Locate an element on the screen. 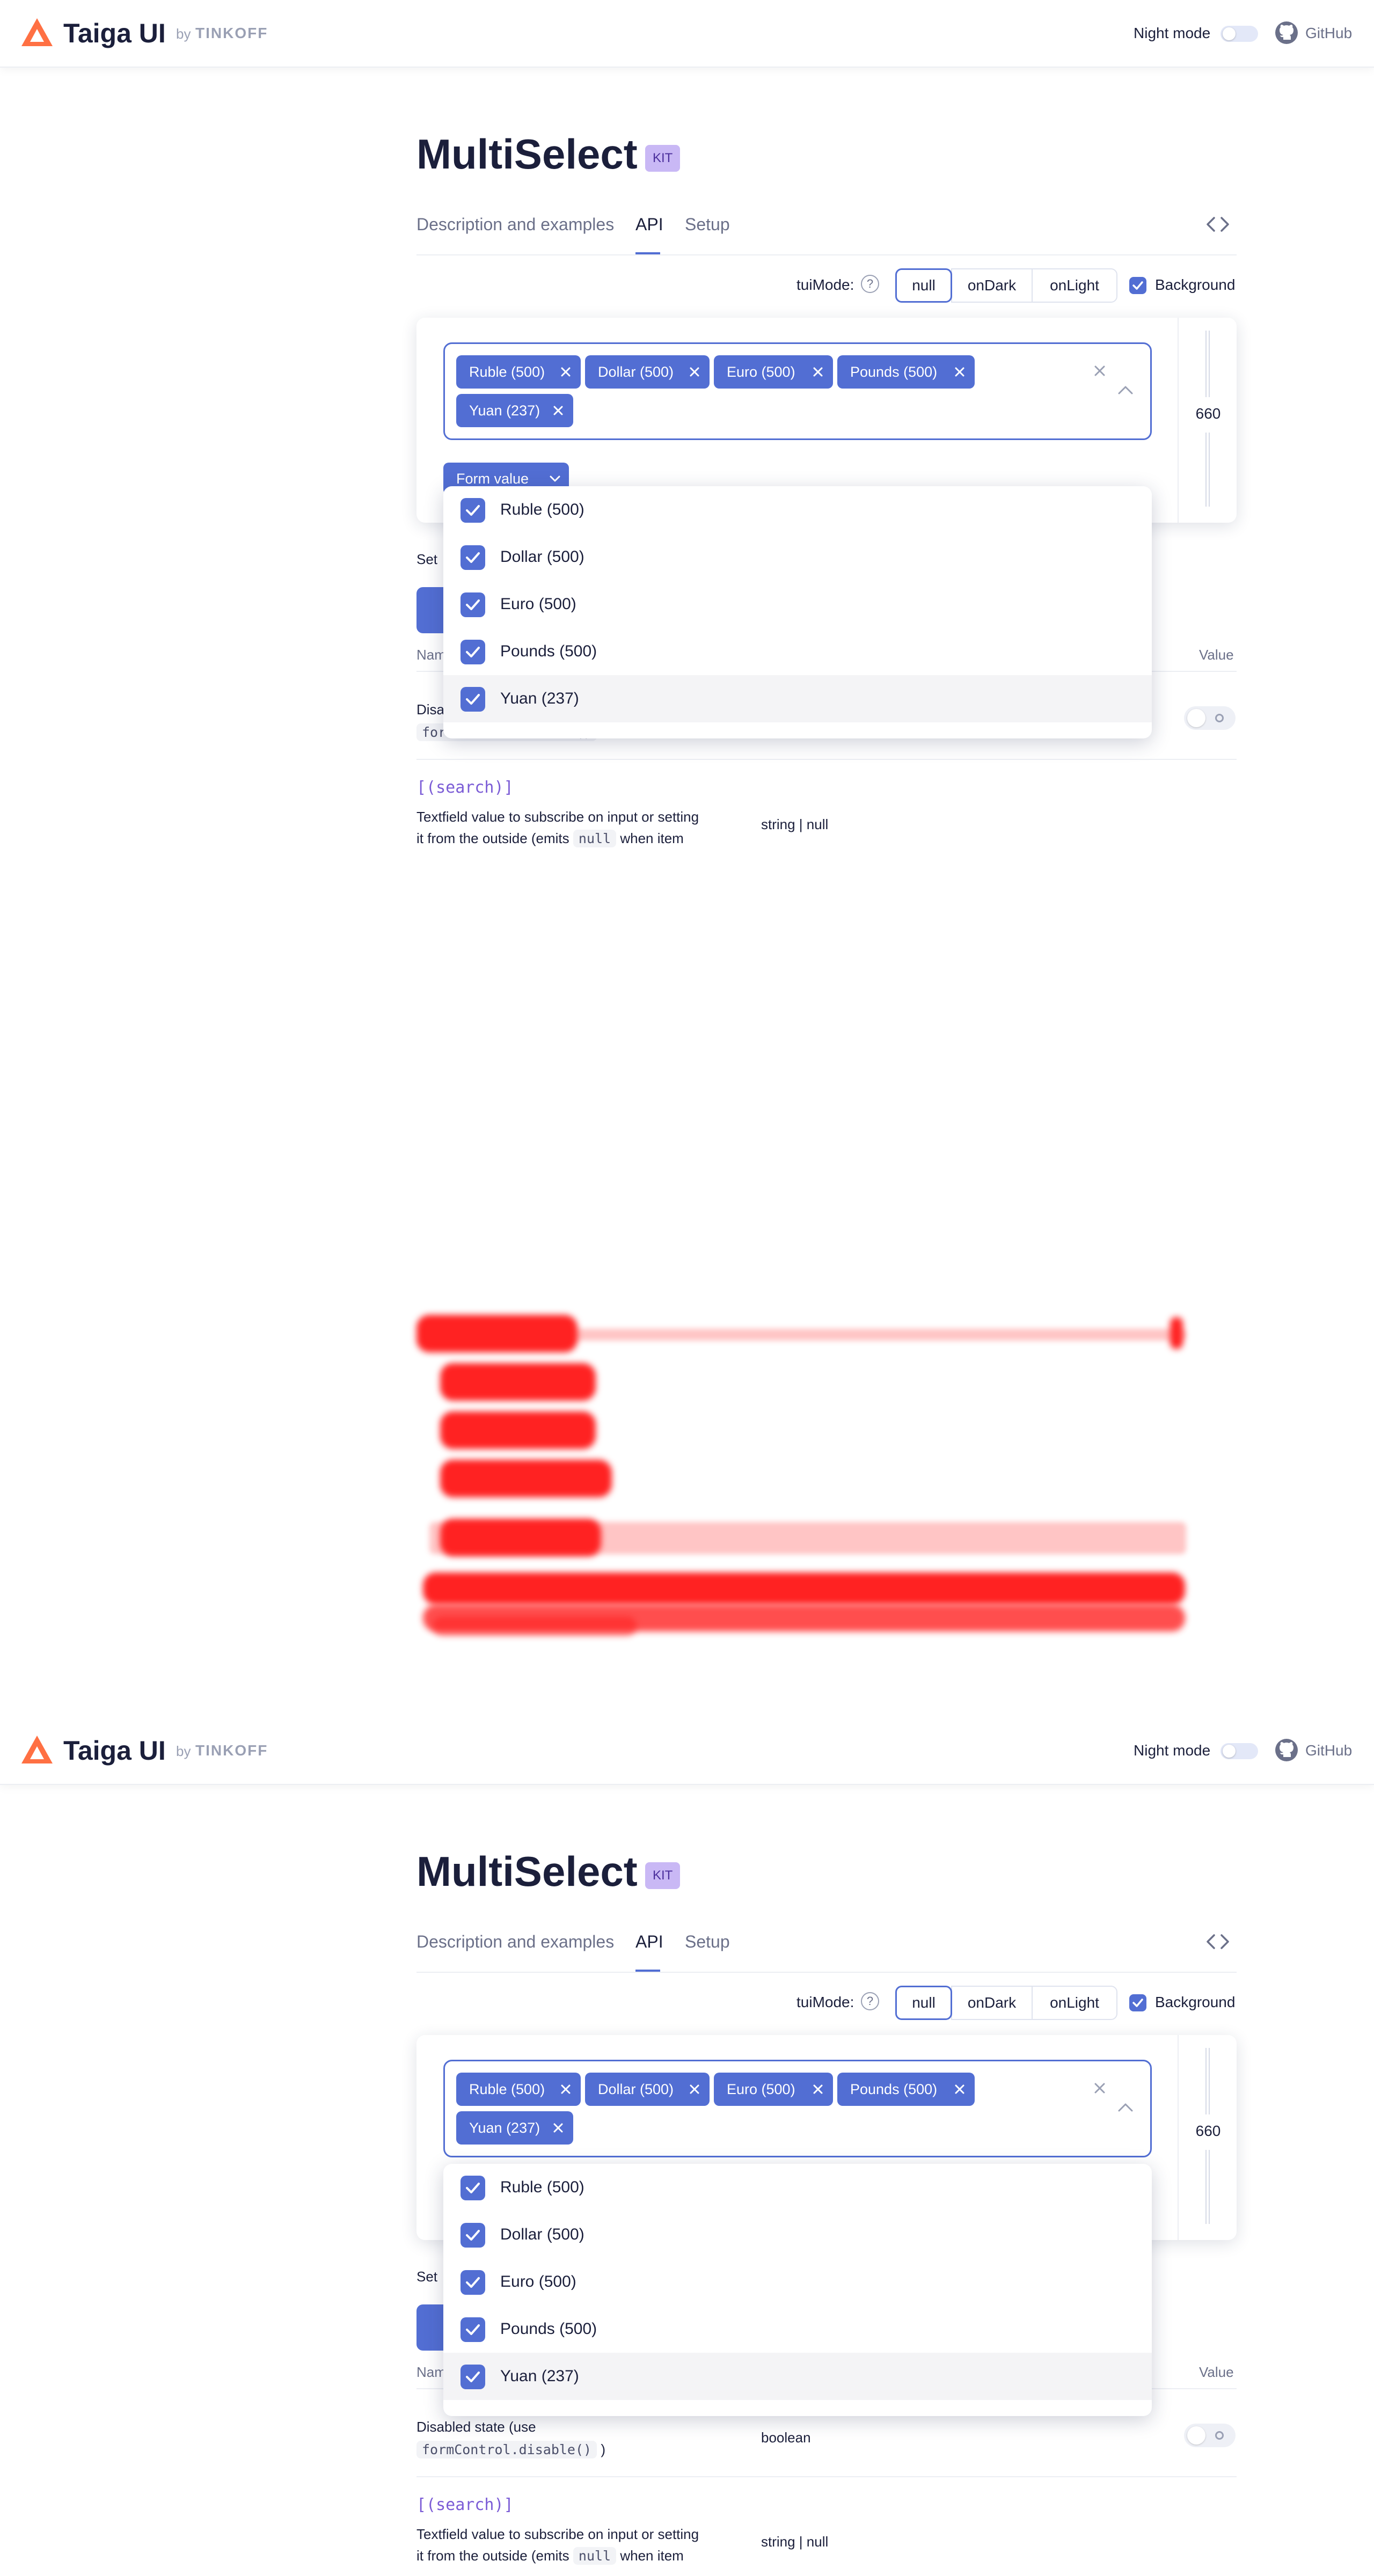 The height and width of the screenshot is (2576, 1374). tag-label: Ruble (500) is located at coordinates (507, 2089).